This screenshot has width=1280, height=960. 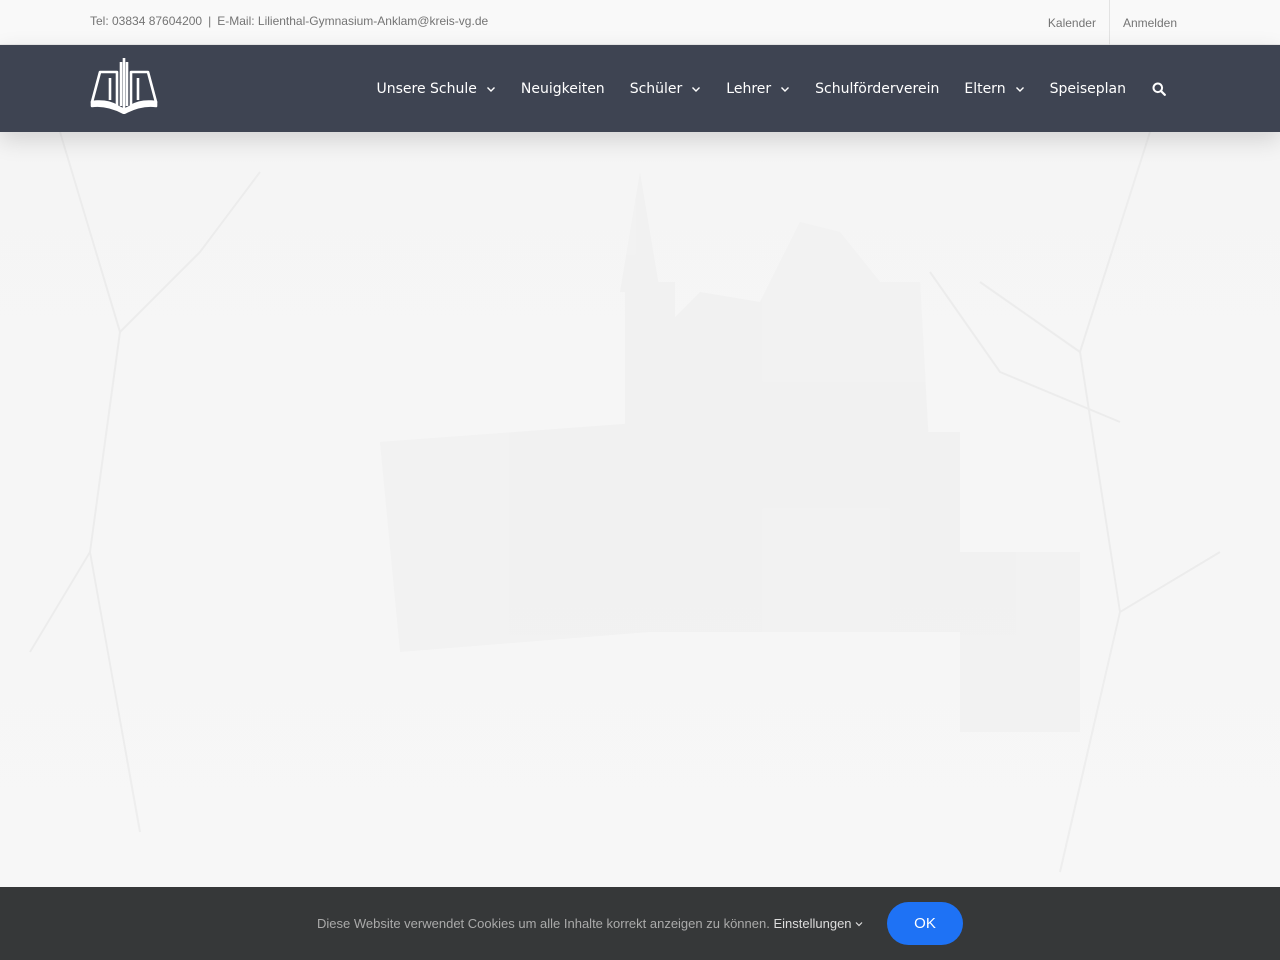 I want to click on book-pillars-logo-icon, so click(x=124, y=86).